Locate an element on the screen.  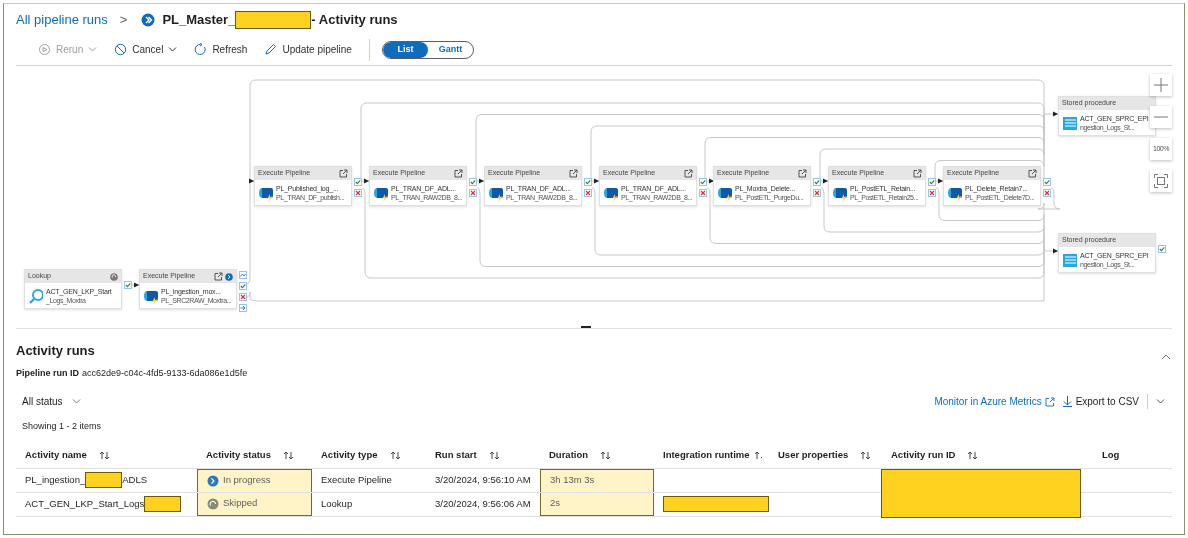
column-header: Activity type is located at coordinates (349, 455).